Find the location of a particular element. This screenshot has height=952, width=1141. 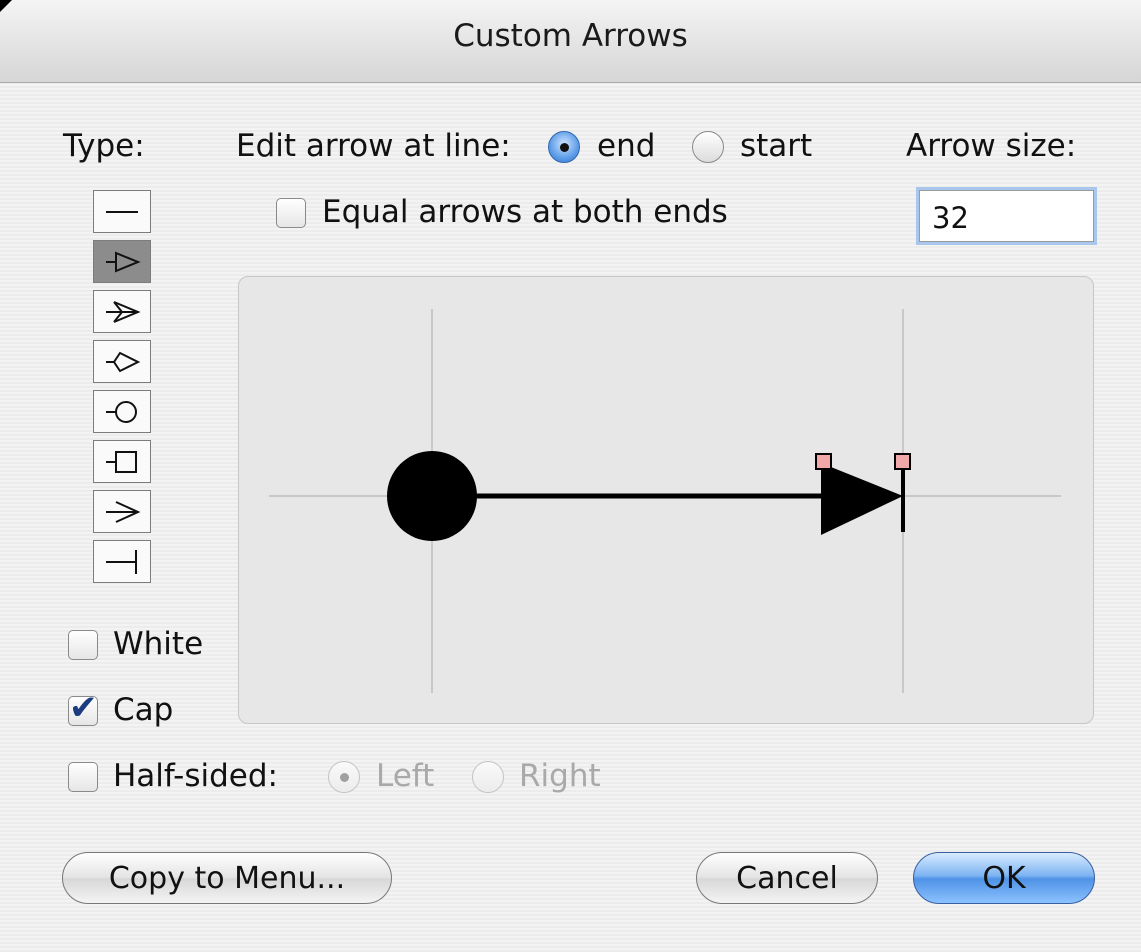

window-corner is located at coordinates (6, 6).